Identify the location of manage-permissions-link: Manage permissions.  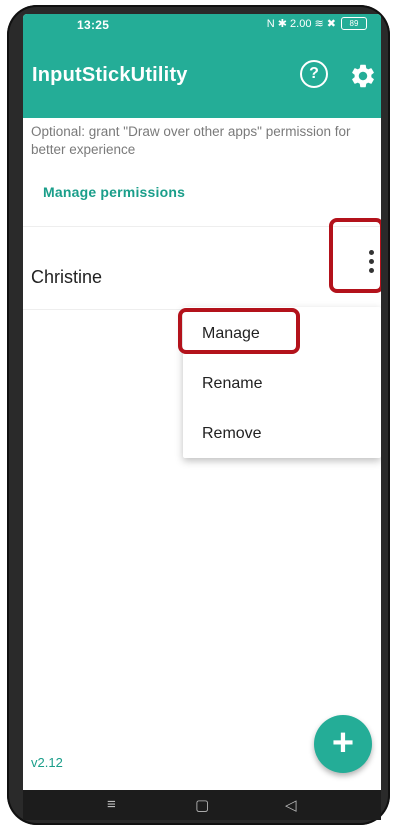
(114, 192).